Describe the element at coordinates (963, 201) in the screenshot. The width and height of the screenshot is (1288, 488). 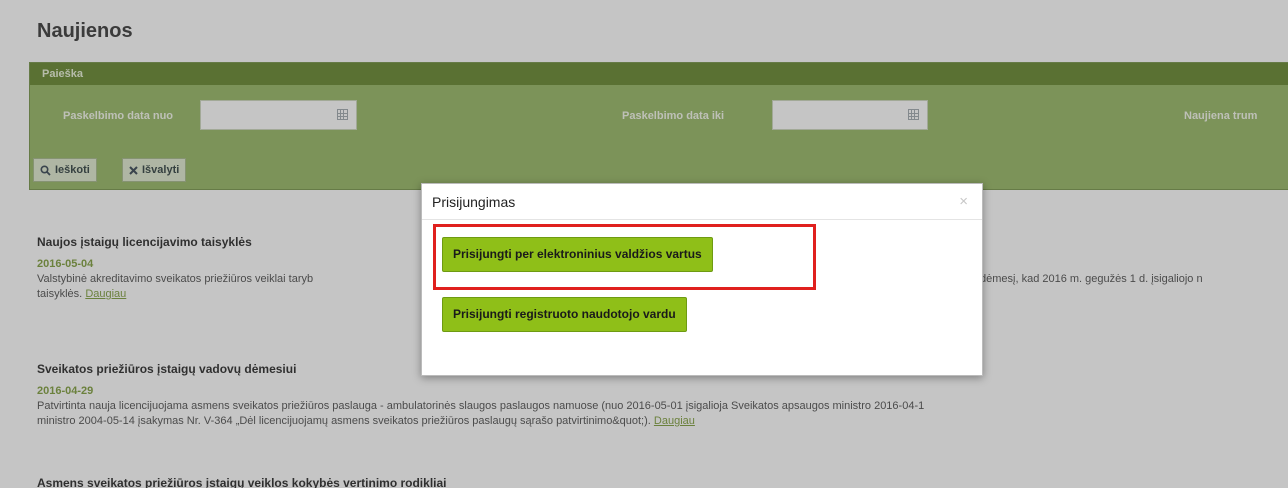
I see `close-icon: ×` at that location.